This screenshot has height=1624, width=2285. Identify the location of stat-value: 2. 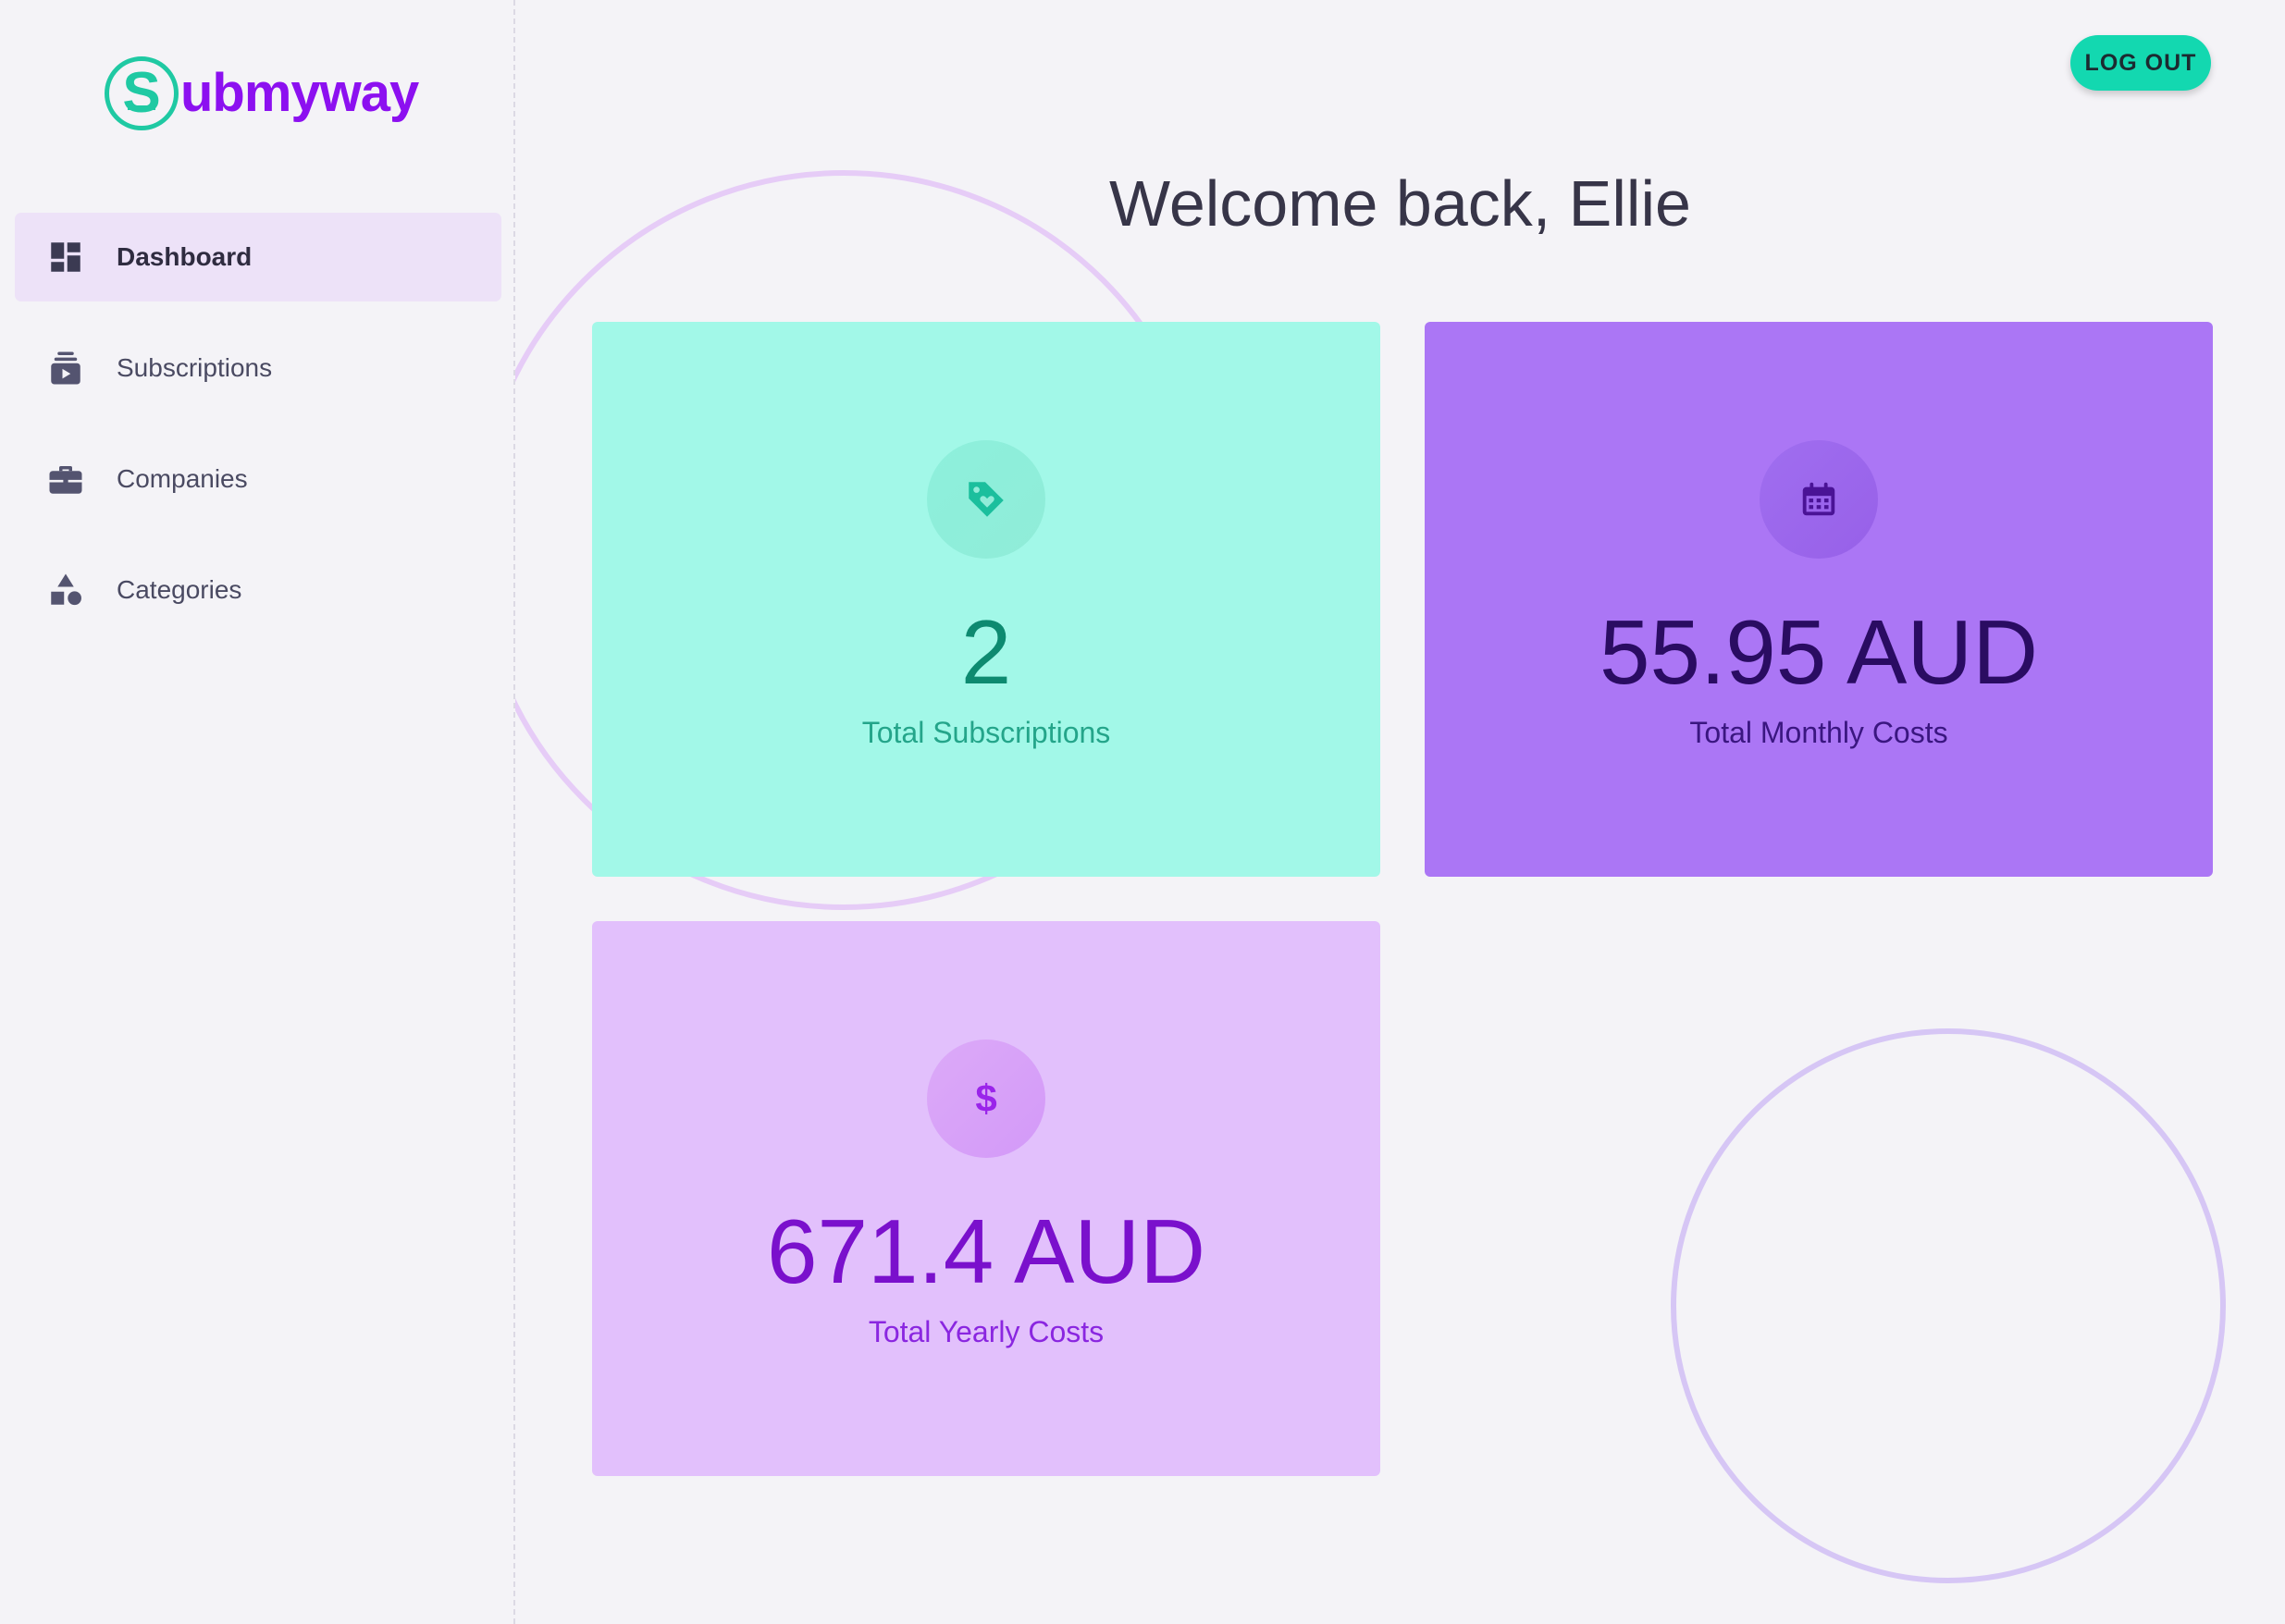
(986, 652).